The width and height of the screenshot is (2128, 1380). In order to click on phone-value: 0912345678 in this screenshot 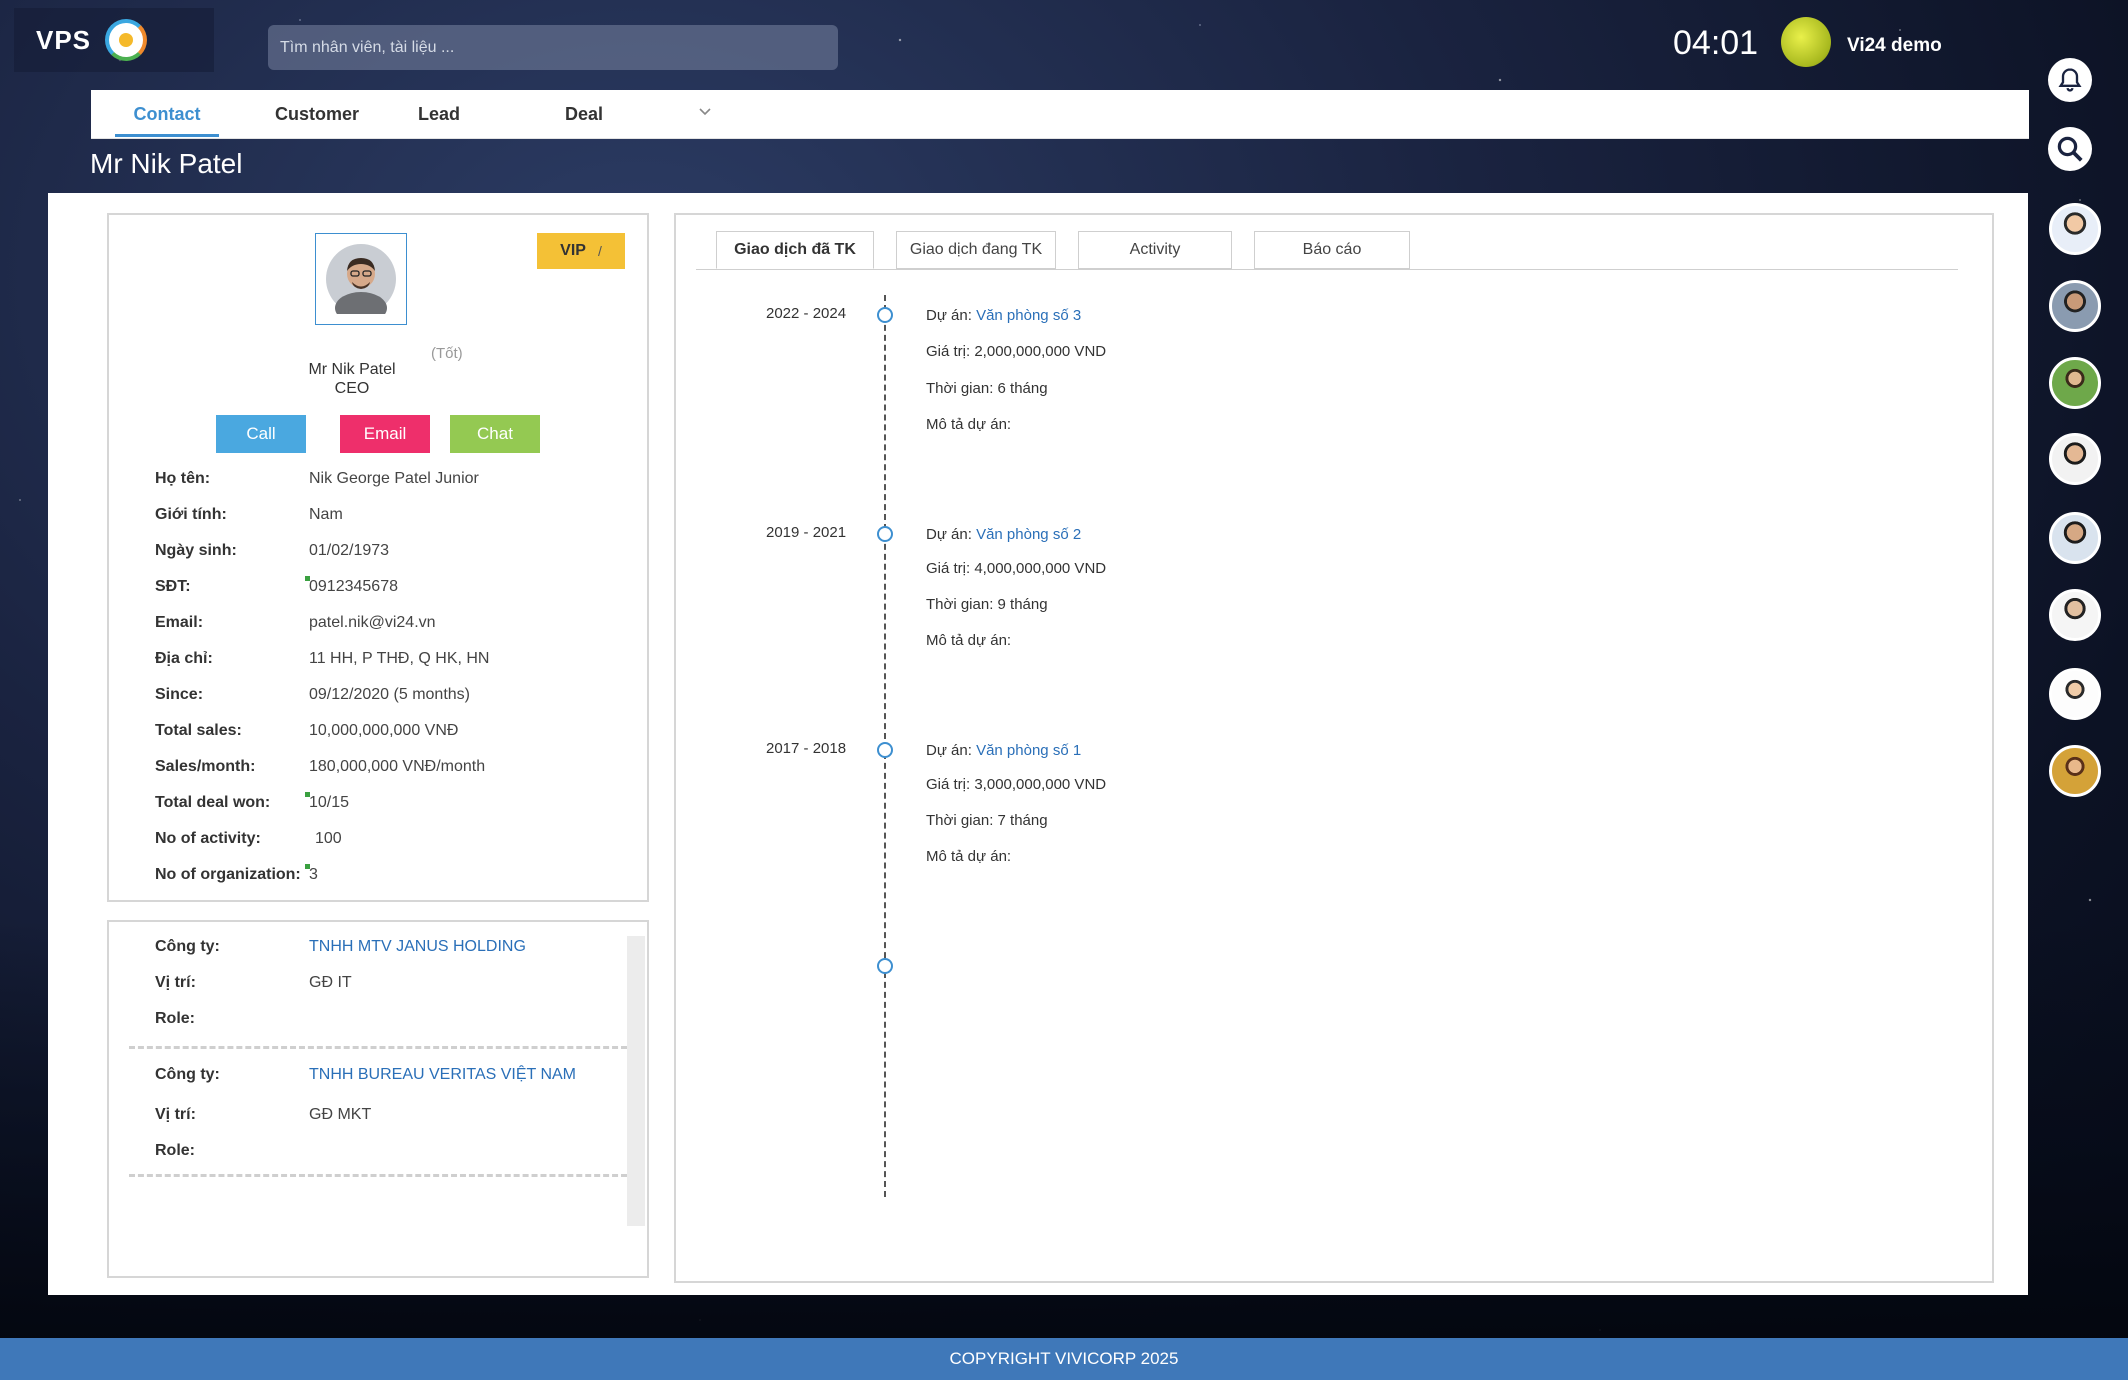, I will do `click(351, 586)`.